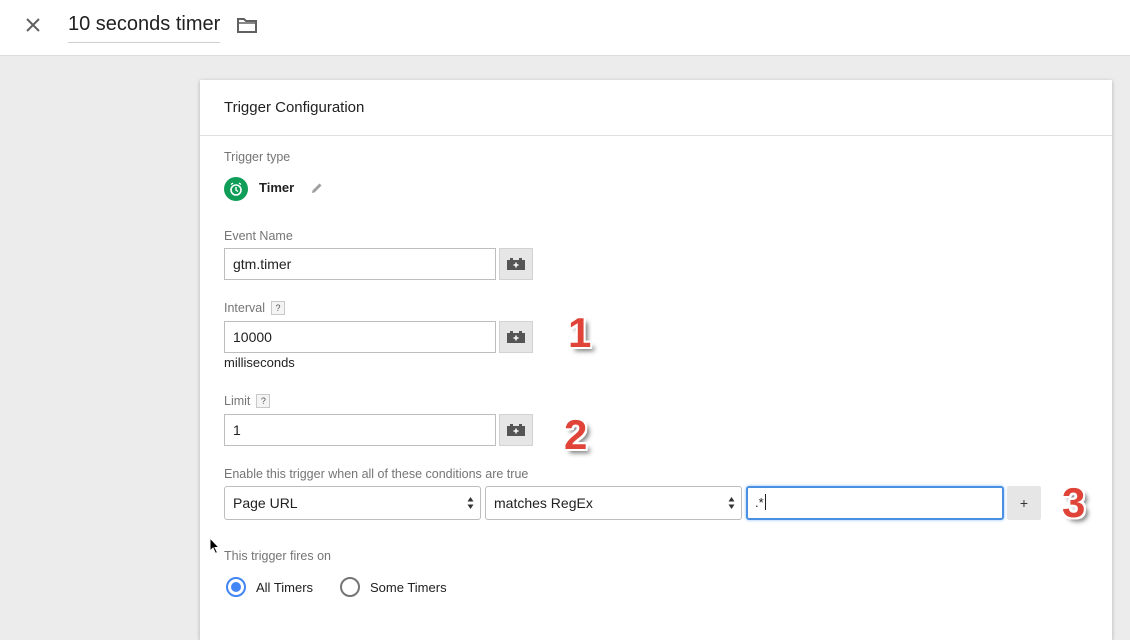 The width and height of the screenshot is (1130, 640). I want to click on trigger-type-name: Timer, so click(277, 187).